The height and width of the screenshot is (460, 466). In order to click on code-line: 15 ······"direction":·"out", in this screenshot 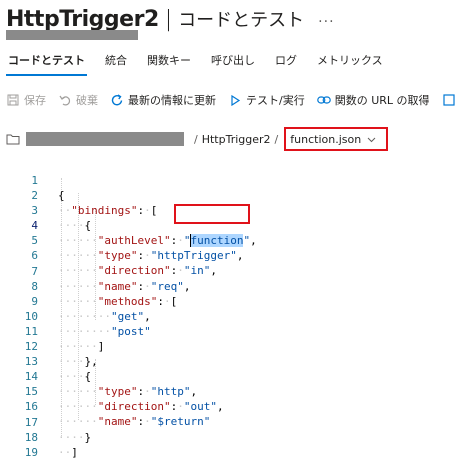, I will do `click(233, 391)`.